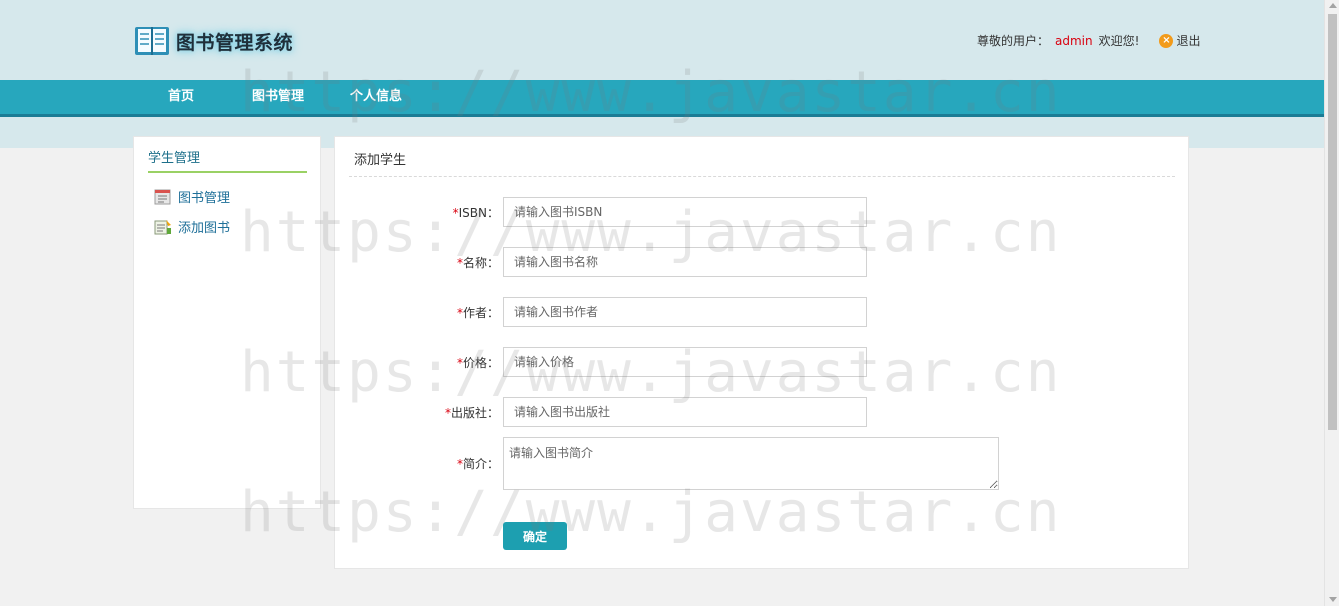 The width and height of the screenshot is (1339, 606). I want to click on field-label: *出版社：, so click(472, 412).